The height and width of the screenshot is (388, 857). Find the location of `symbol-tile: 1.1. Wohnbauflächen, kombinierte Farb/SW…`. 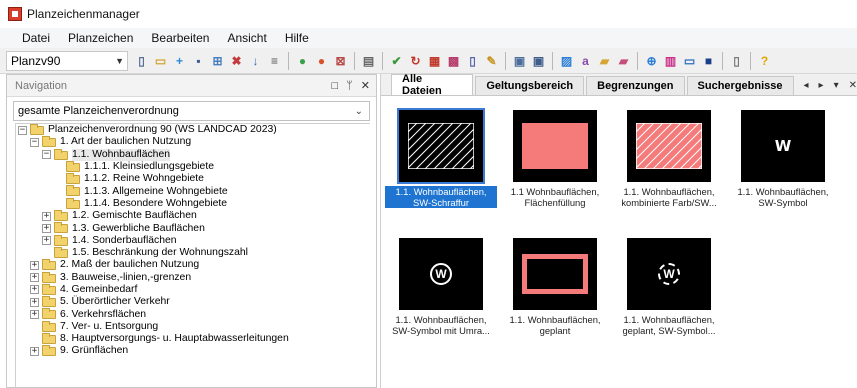

symbol-tile: 1.1. Wohnbauflächen, kombinierte Farb/SW… is located at coordinates (668, 162).